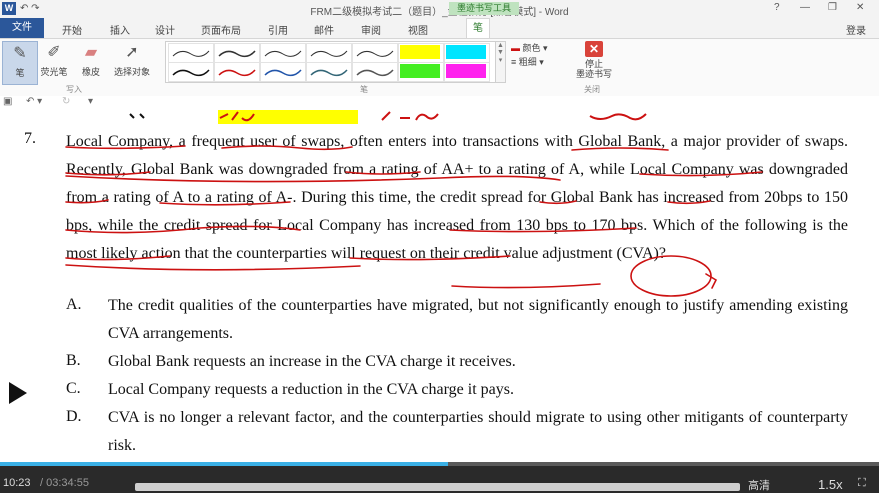 This screenshot has width=879, height=493. I want to click on group-label-close: 关闭, so click(592, 89).